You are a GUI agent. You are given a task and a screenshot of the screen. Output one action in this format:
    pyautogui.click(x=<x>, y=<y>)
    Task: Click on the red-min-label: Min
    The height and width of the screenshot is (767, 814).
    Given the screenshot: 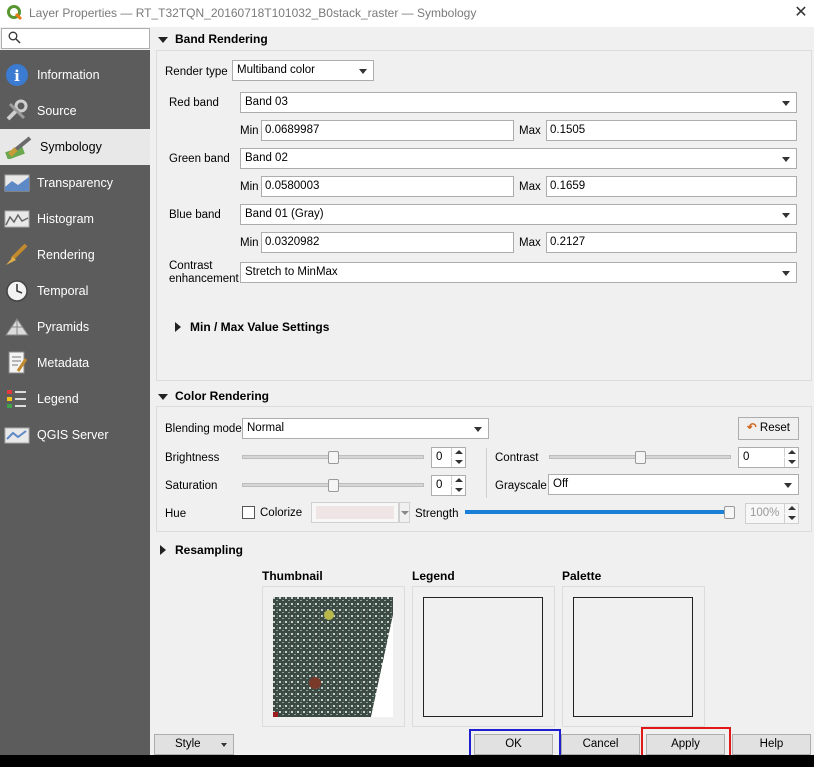 What is the action you would take?
    pyautogui.click(x=249, y=131)
    